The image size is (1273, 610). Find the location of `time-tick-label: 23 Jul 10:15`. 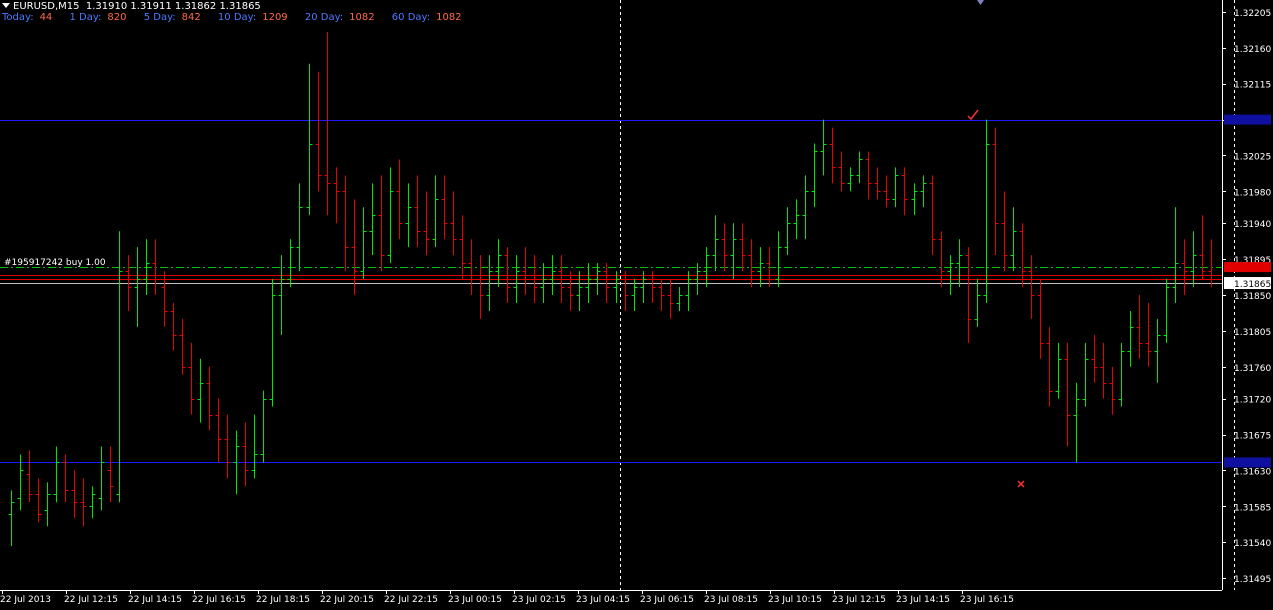

time-tick-label: 23 Jul 10:15 is located at coordinates (795, 600).